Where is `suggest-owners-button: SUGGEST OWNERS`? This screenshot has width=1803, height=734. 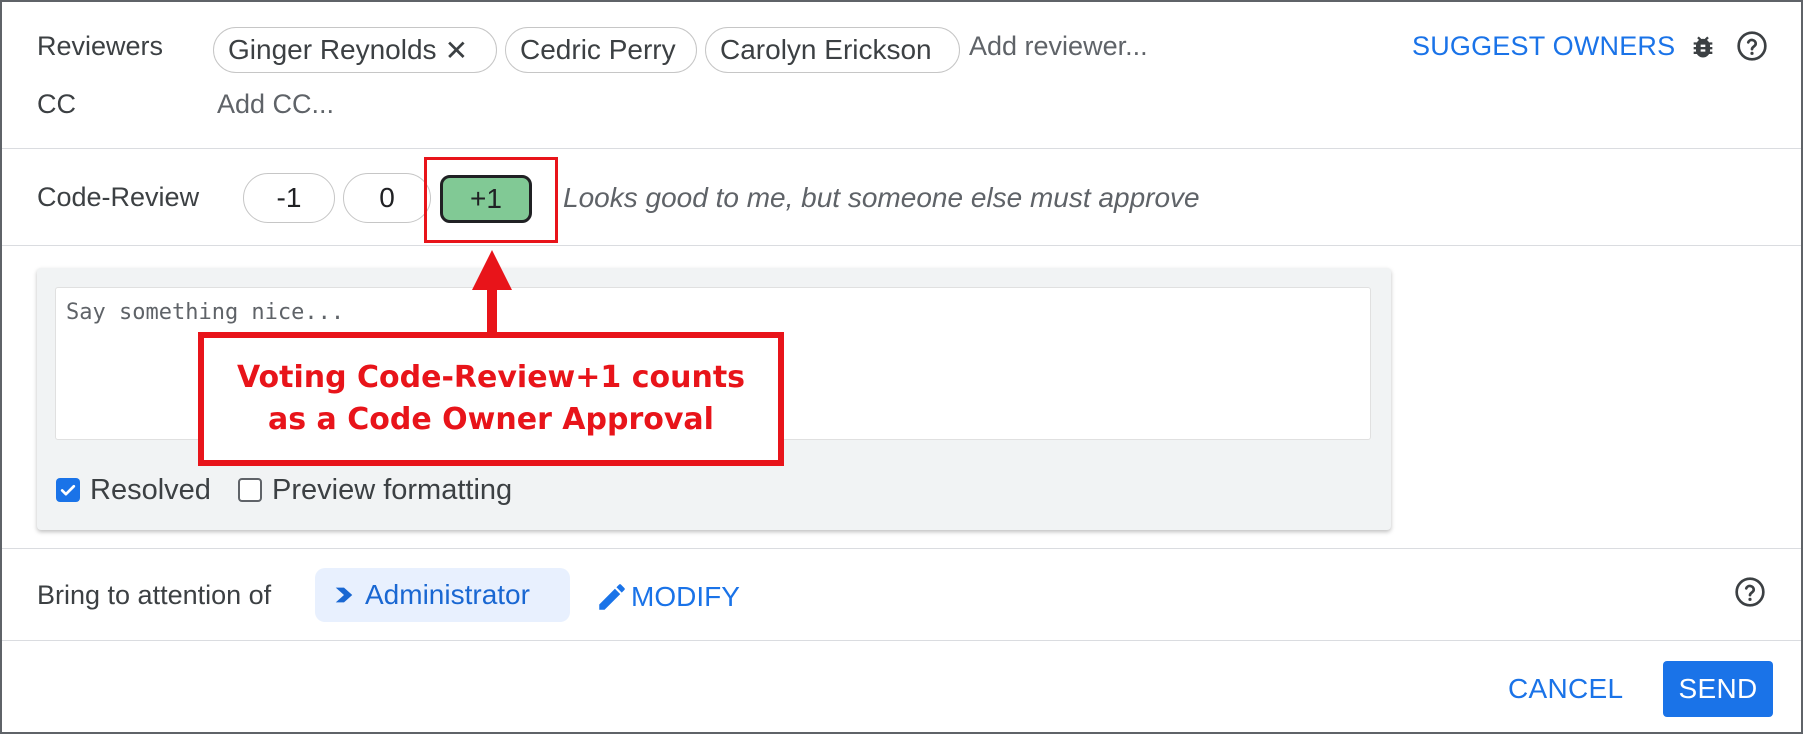 suggest-owners-button: SUGGEST OWNERS is located at coordinates (1543, 46).